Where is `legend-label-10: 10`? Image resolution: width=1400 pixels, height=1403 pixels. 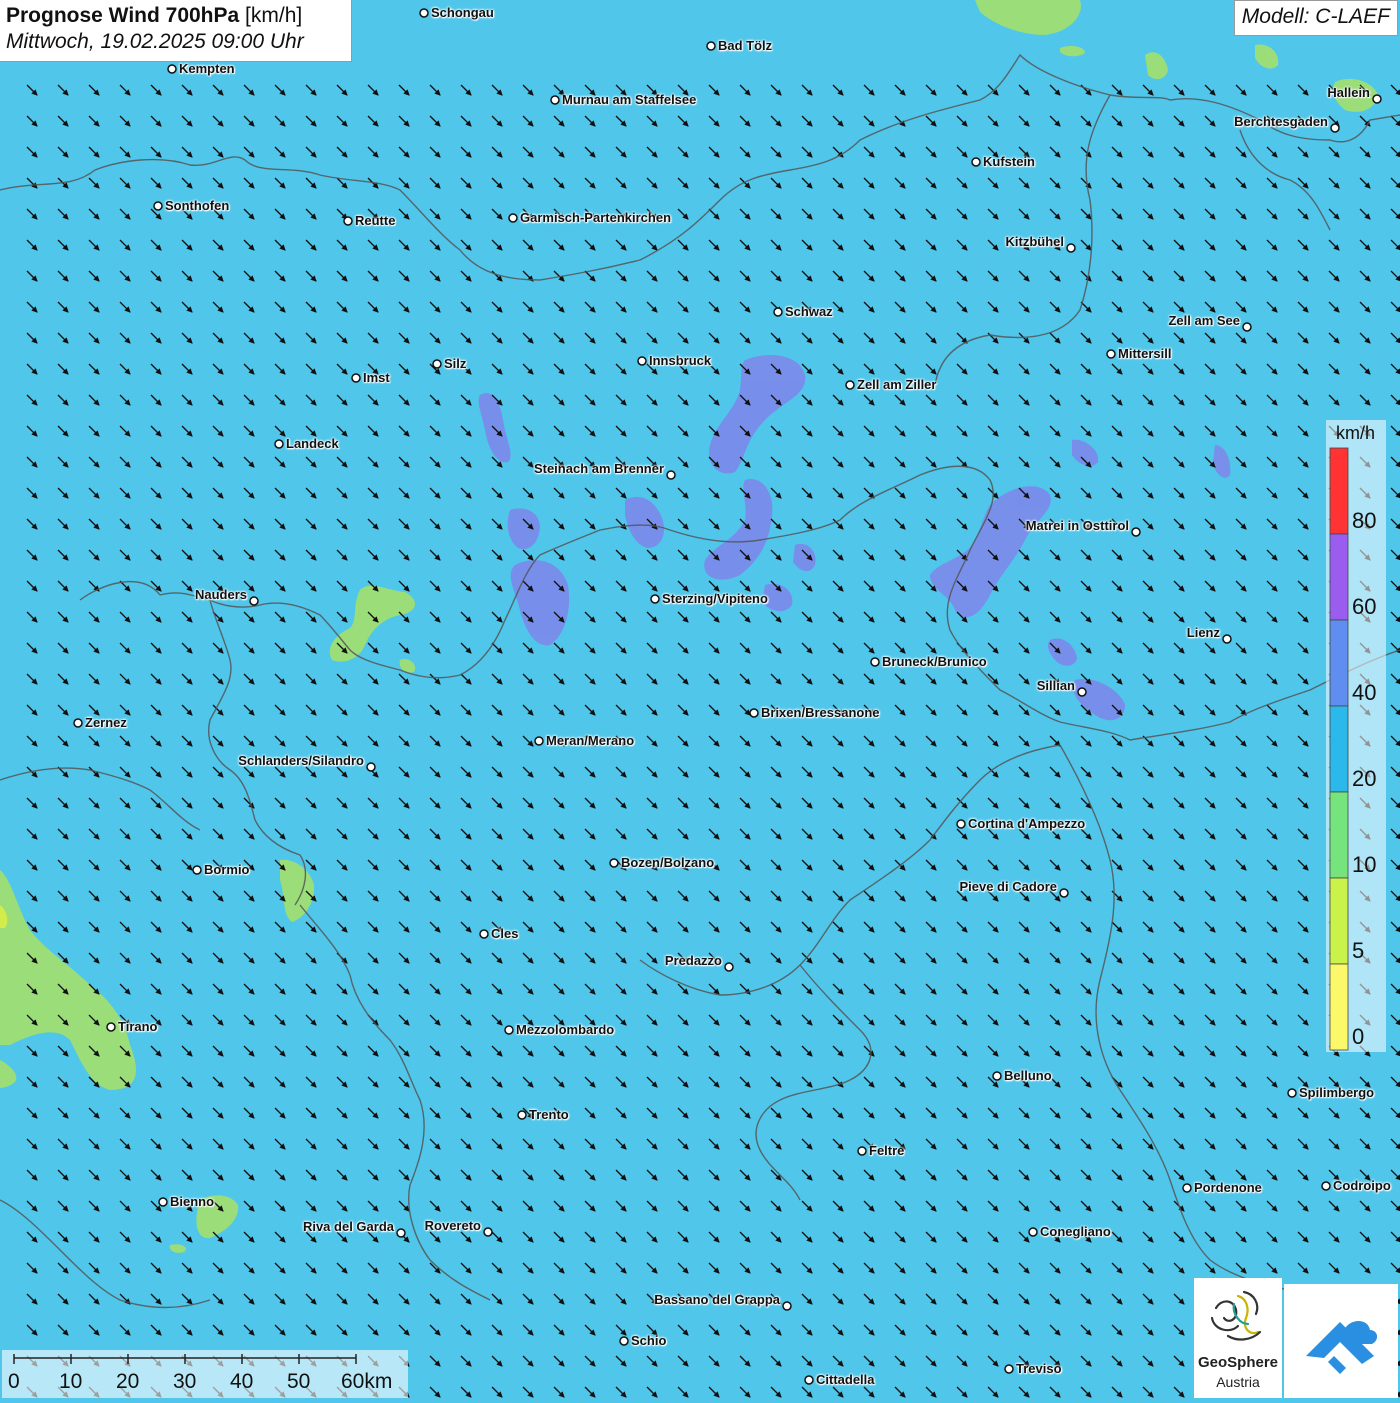
legend-label-10: 10 is located at coordinates (1364, 864).